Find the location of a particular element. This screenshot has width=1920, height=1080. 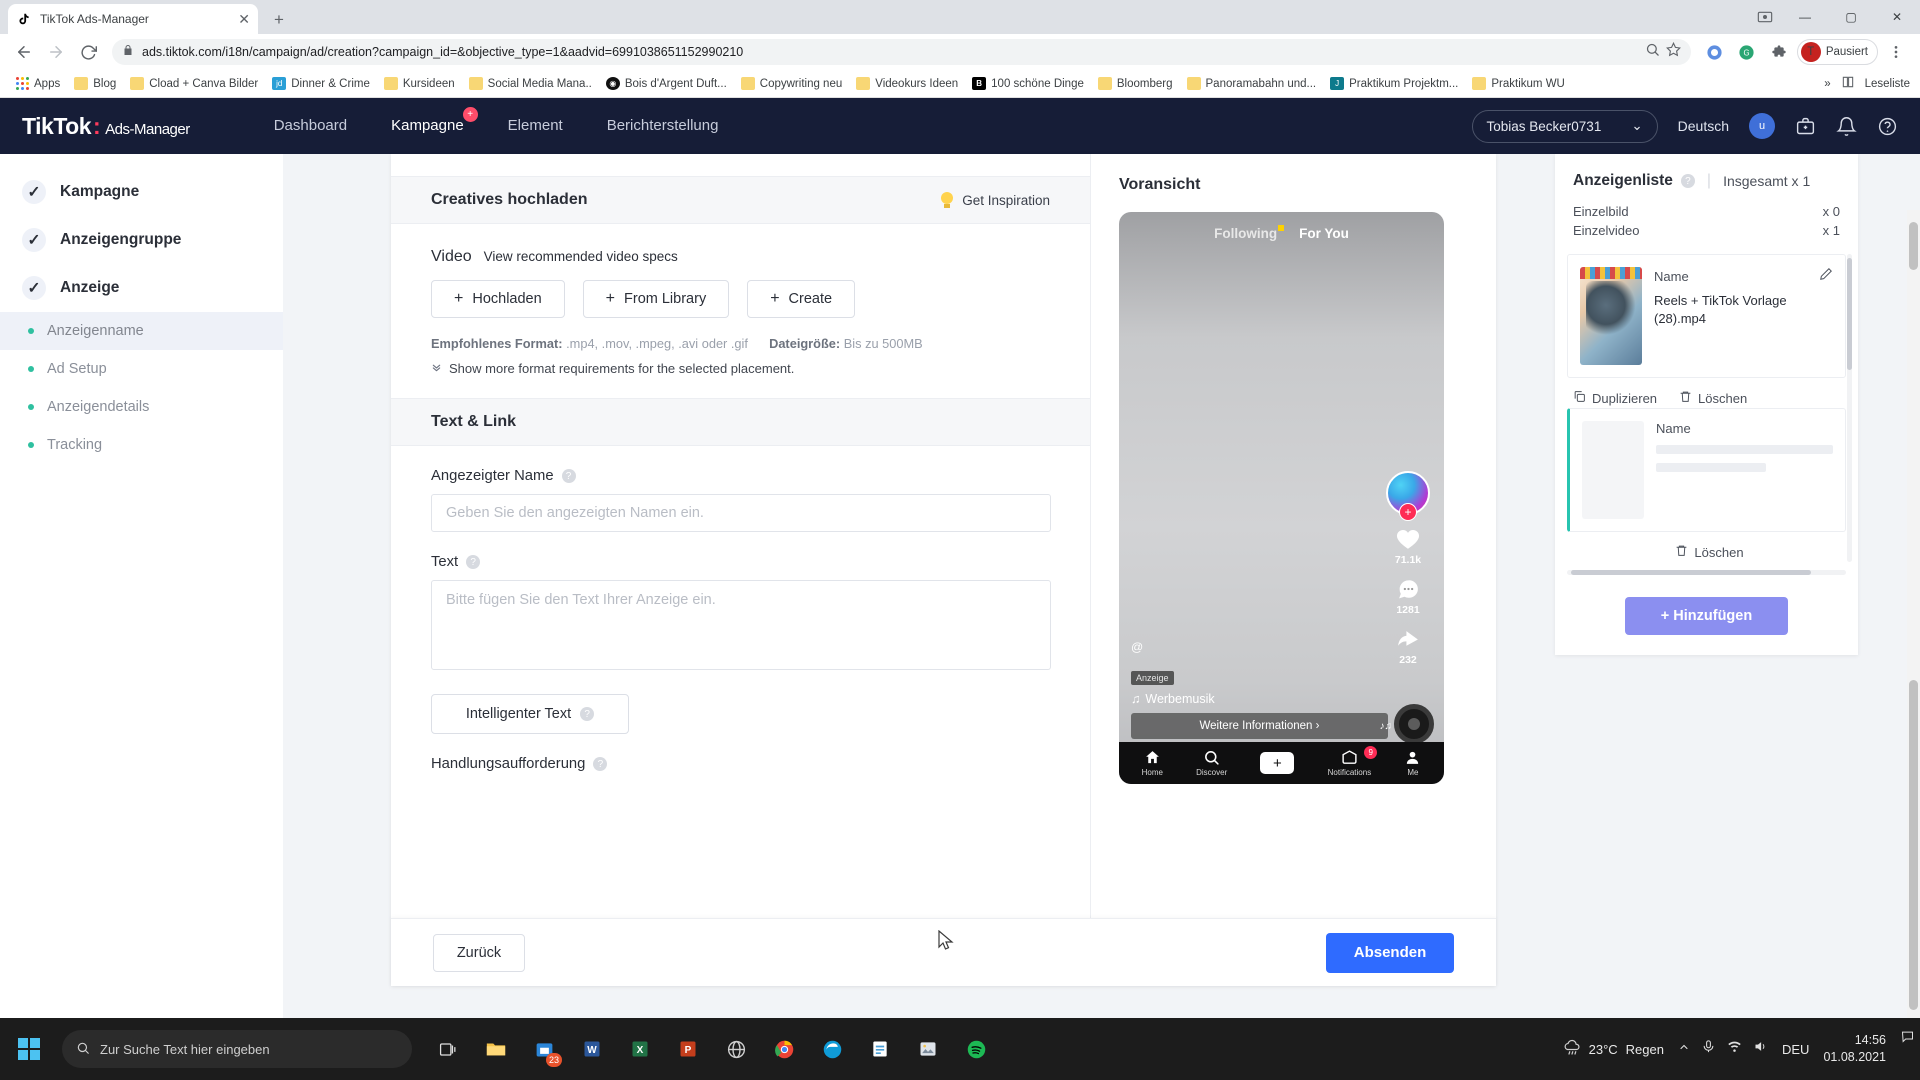

sidebar-item-tracking: Tracking is located at coordinates (141, 445).